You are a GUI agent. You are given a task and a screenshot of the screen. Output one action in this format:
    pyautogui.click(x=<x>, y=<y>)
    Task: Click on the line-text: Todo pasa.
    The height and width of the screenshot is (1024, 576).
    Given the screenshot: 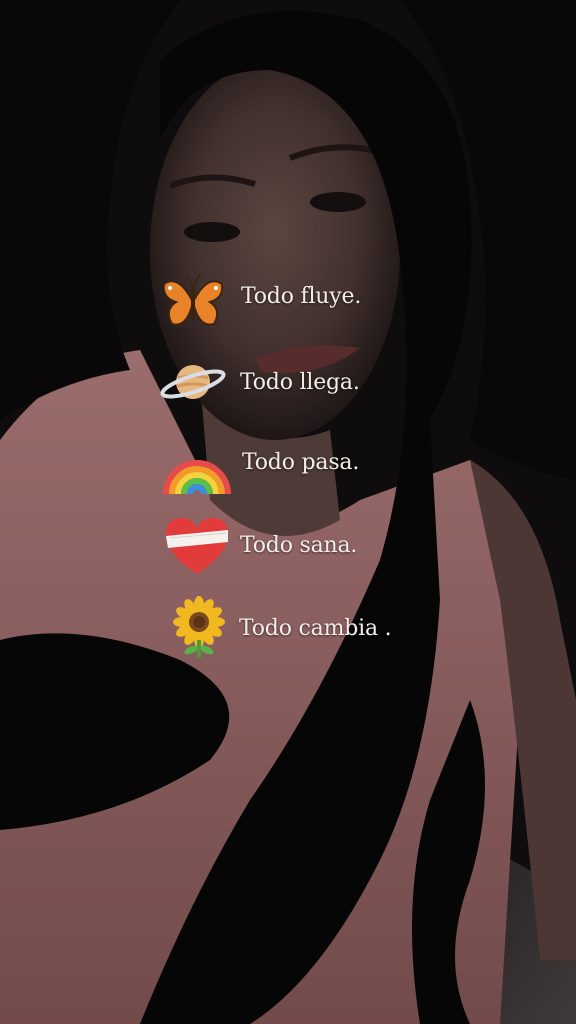 What is the action you would take?
    pyautogui.click(x=301, y=462)
    